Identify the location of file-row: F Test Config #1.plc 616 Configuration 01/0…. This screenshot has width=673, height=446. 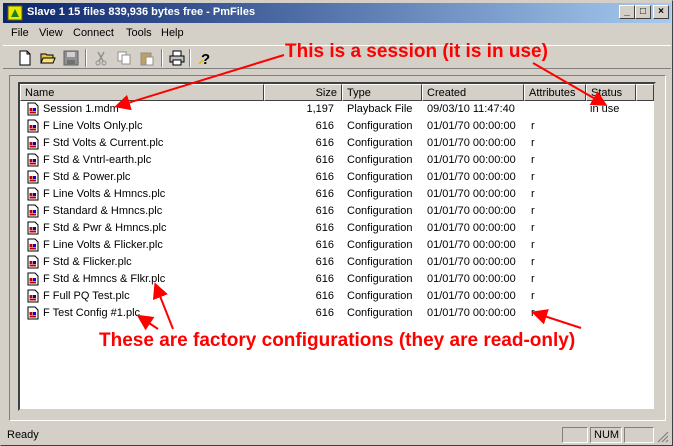
(337, 313).